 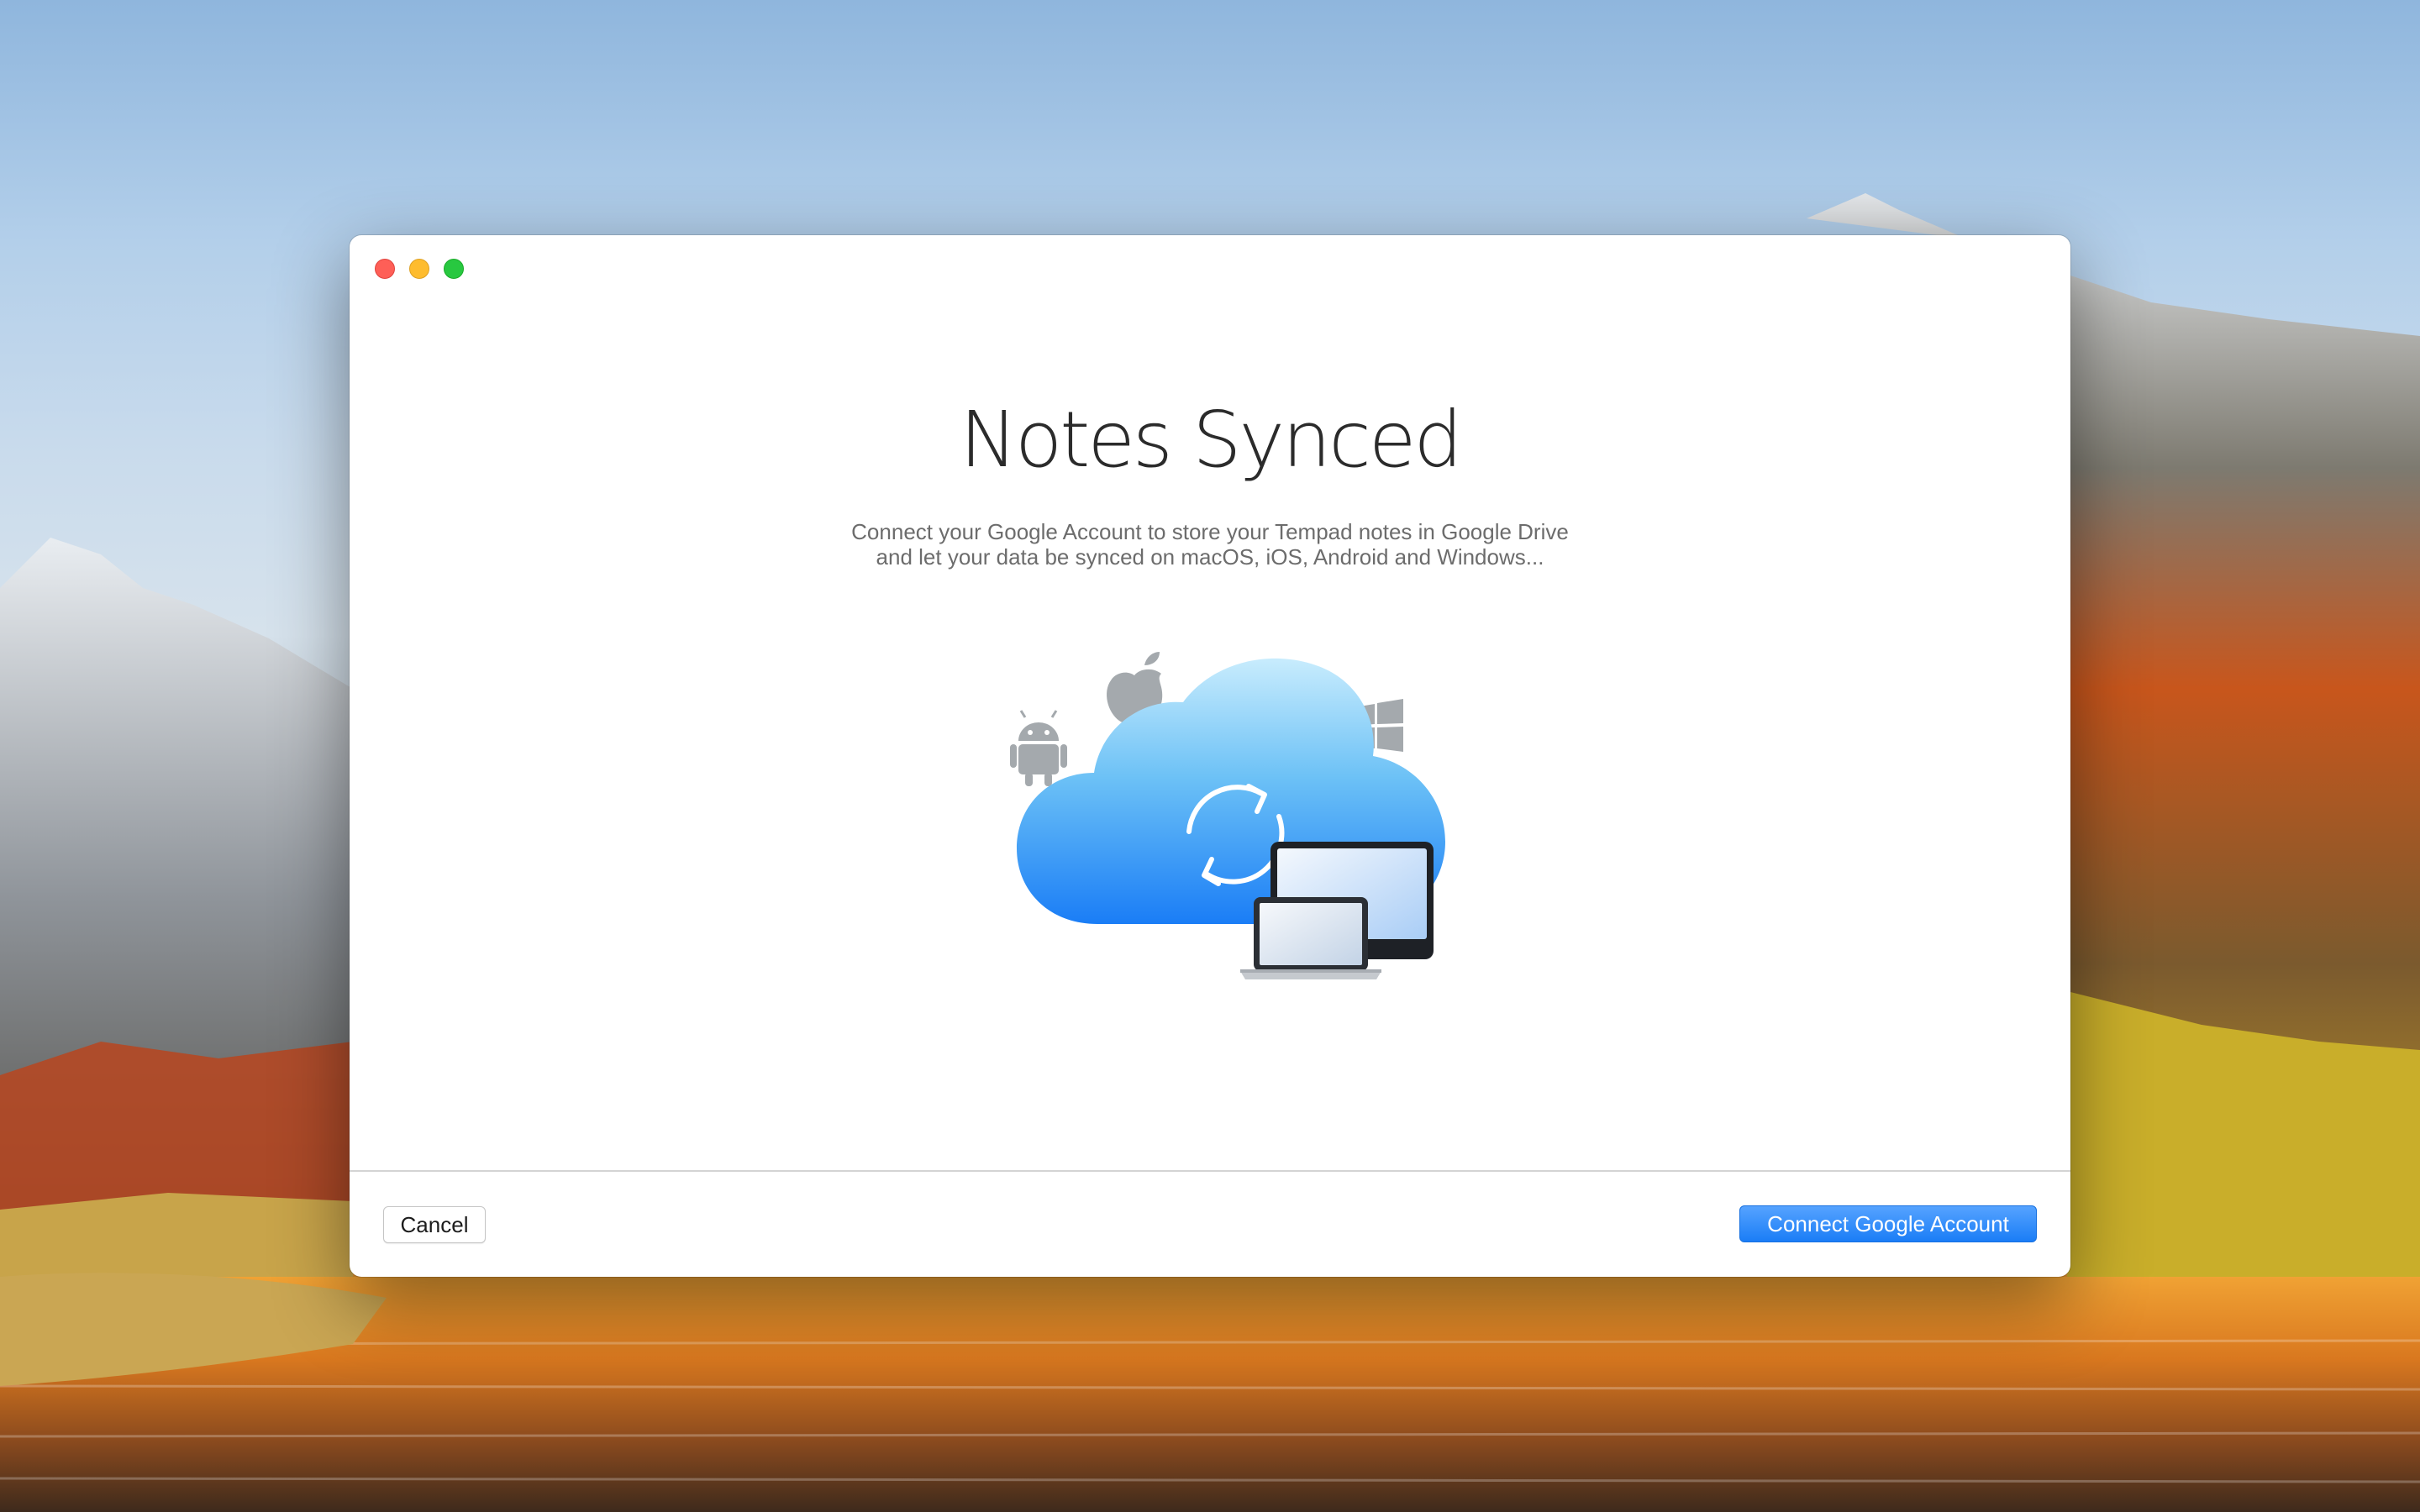 I want to click on android-icon, so click(x=1038, y=748).